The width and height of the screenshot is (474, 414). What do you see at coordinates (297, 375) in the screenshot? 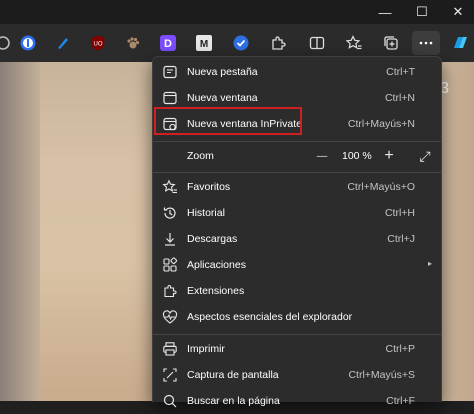
I see `menu-item-screenshot: Captura de pantalla Ctrl+Mayús+S` at bounding box center [297, 375].